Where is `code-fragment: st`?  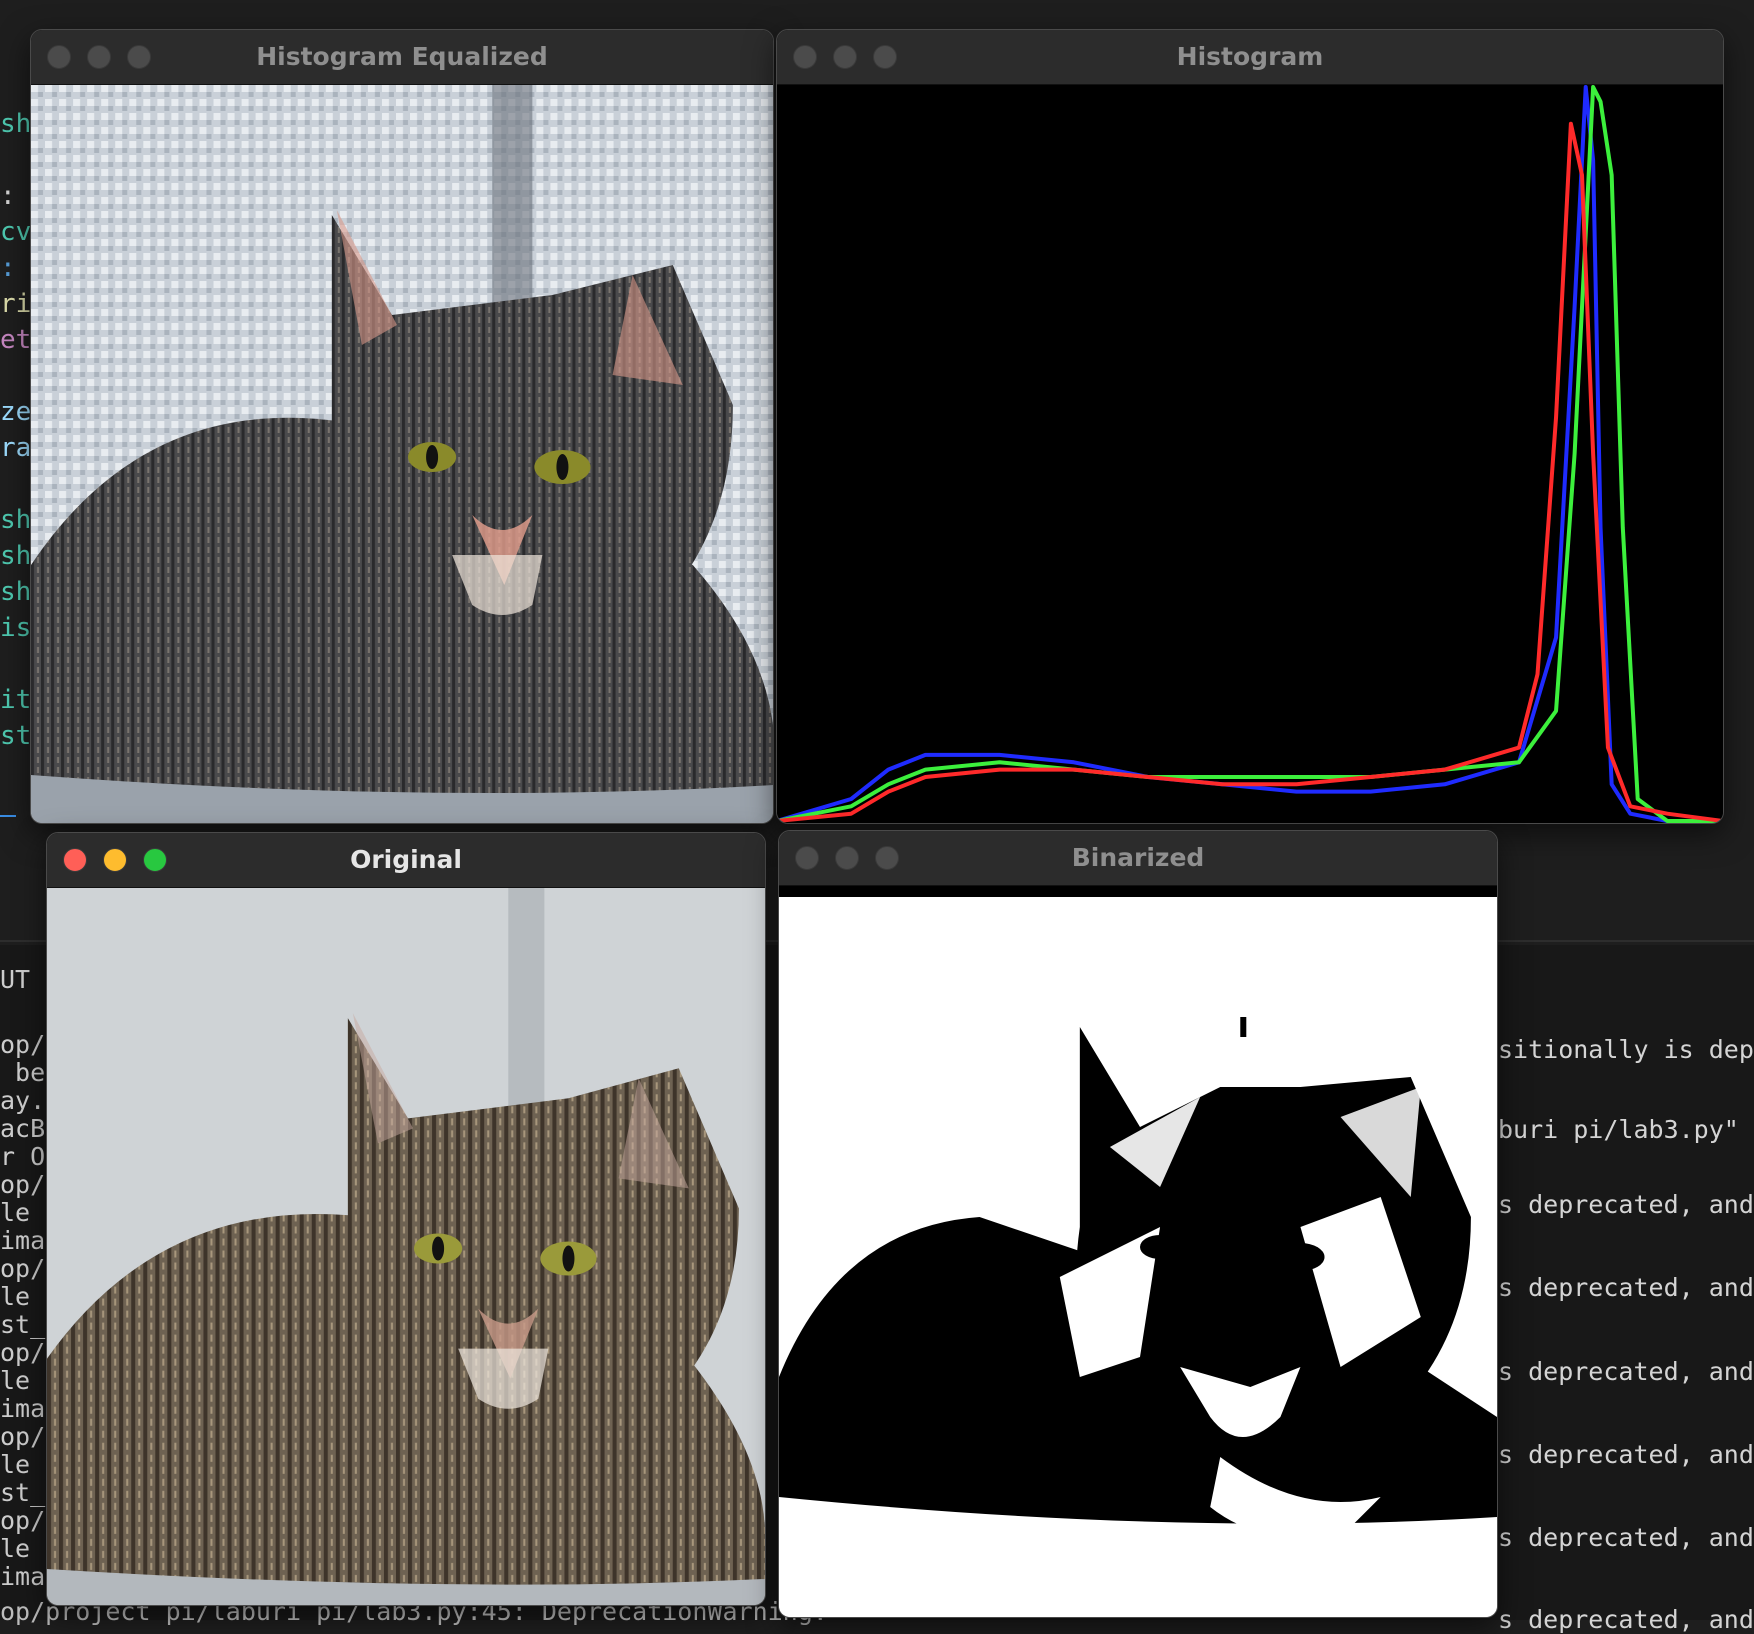 code-fragment: st is located at coordinates (16, 736).